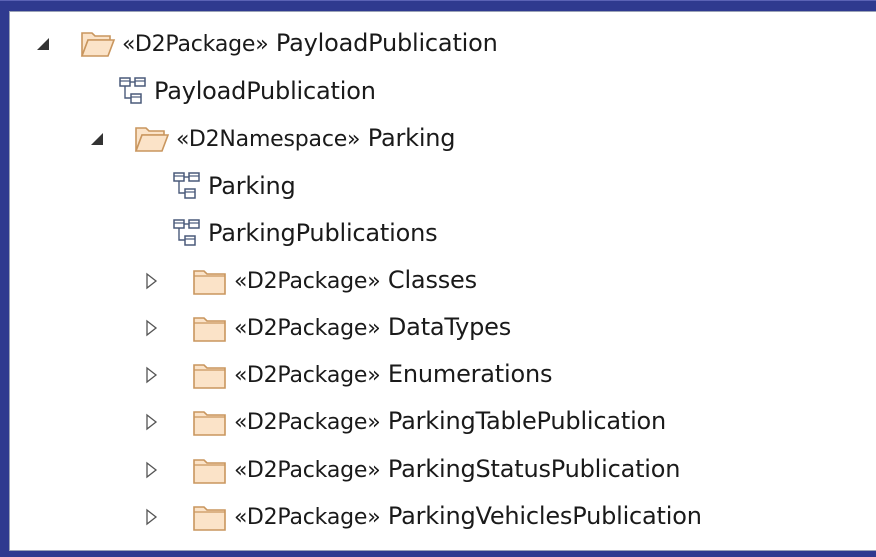  I want to click on tree-item-label: «D2Package» Classes, so click(355, 281).